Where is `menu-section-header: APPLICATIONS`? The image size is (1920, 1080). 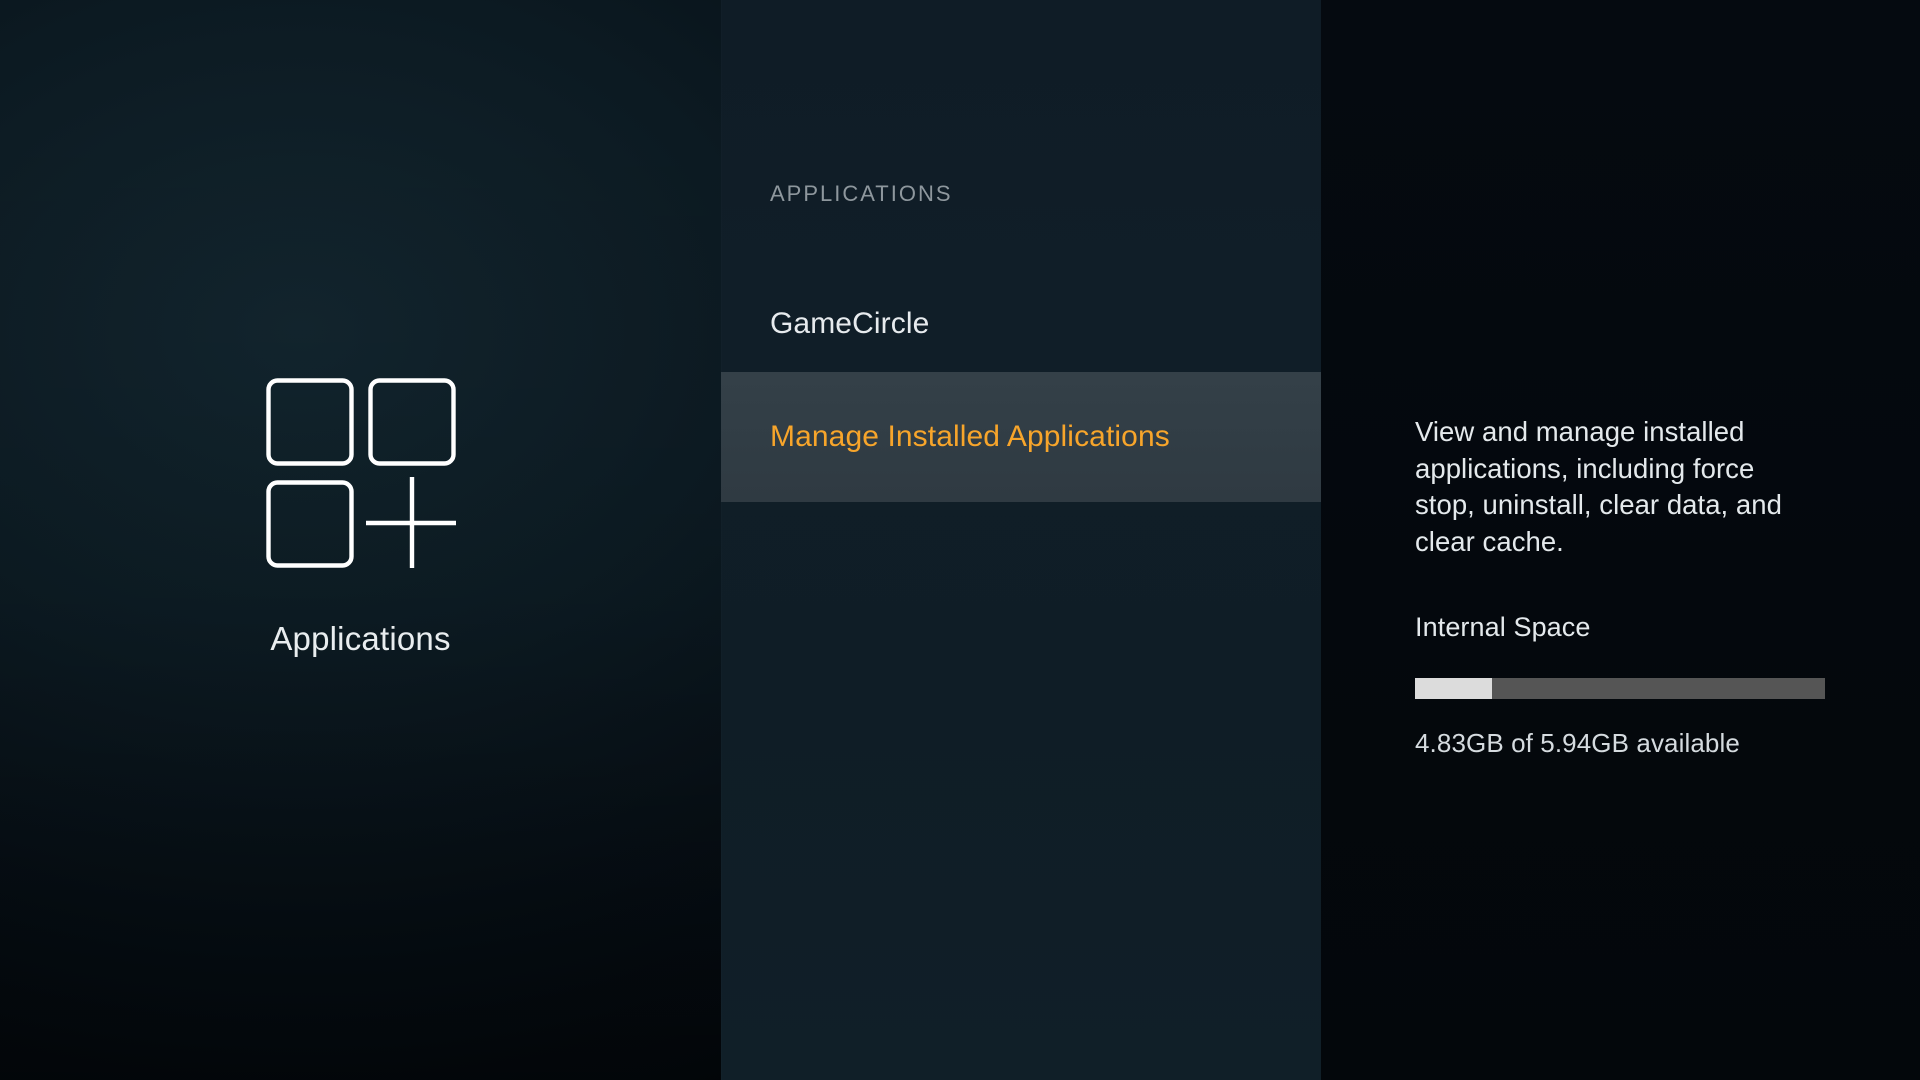
menu-section-header: APPLICATIONS is located at coordinates (861, 193).